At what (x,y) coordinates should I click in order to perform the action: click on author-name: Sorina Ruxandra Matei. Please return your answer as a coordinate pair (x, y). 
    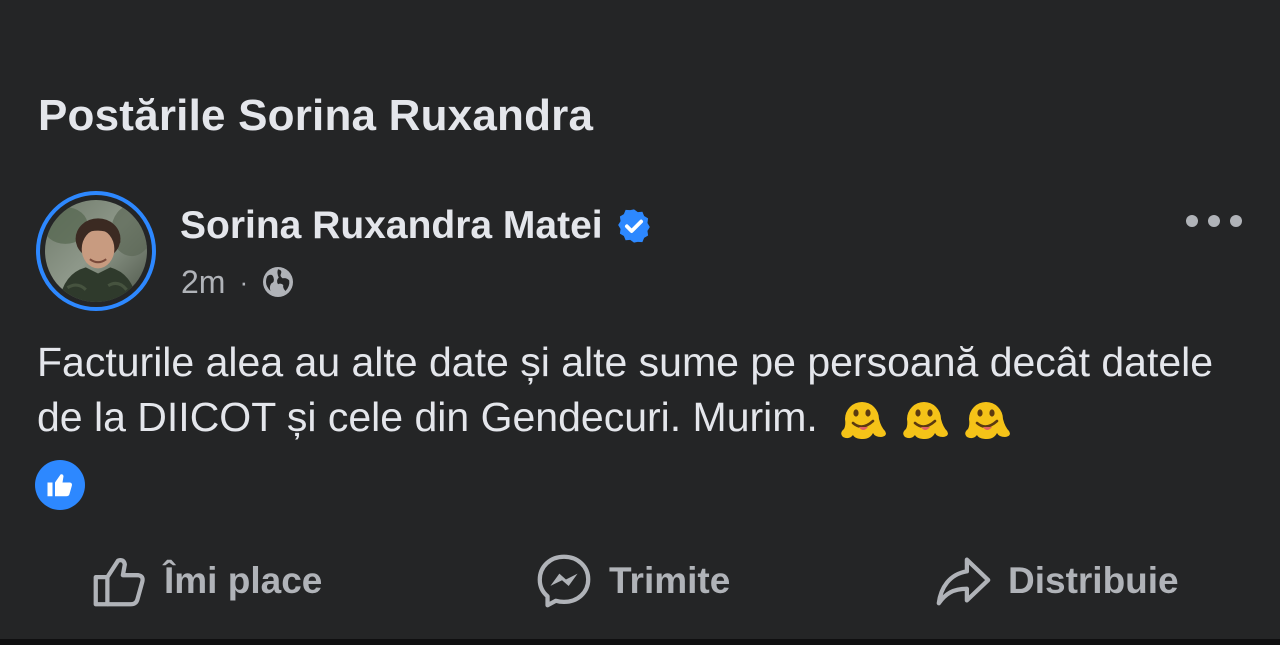
    Looking at the image, I should click on (391, 226).